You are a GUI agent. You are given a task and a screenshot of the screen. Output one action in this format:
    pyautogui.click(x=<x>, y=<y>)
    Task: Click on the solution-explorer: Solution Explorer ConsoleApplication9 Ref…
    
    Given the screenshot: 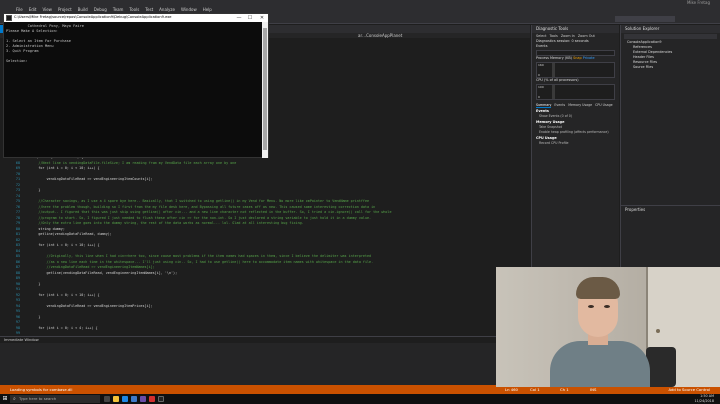 What is the action you would take?
    pyautogui.click(x=670, y=115)
    